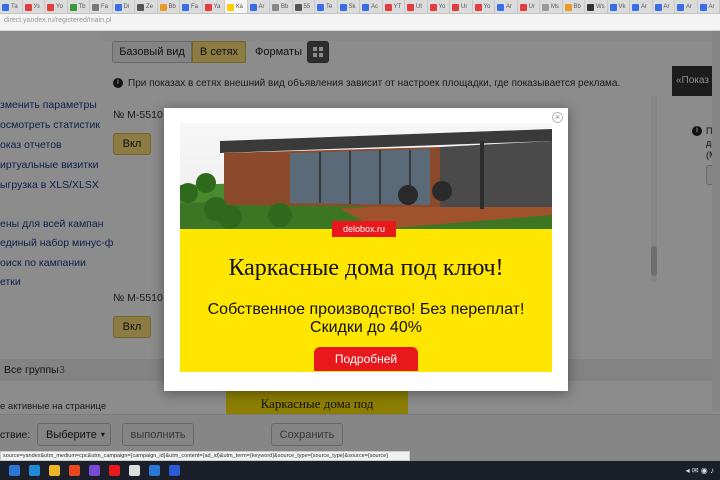 This screenshot has height=480, width=720. I want to click on browser-tab: Ms, so click(551, 6).